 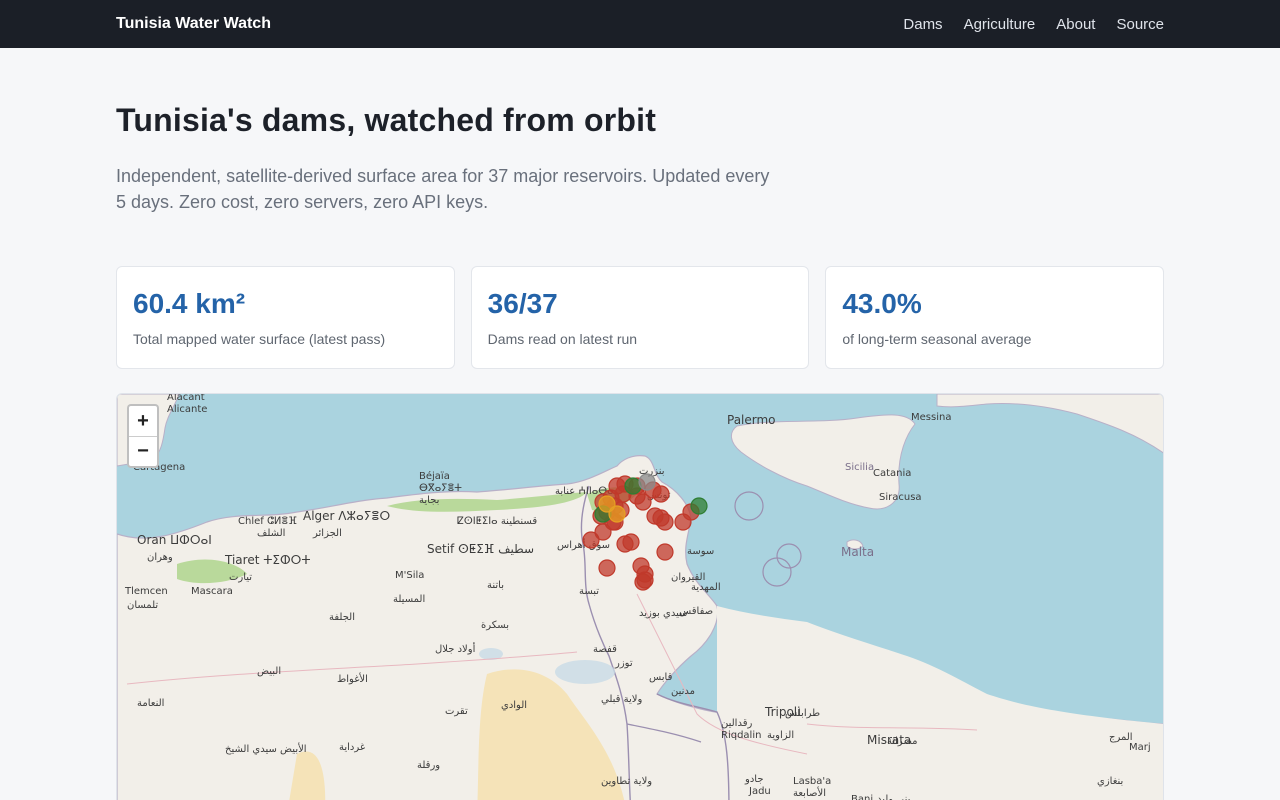 What do you see at coordinates (940, 703) in the screenshot?
I see `land-libya` at bounding box center [940, 703].